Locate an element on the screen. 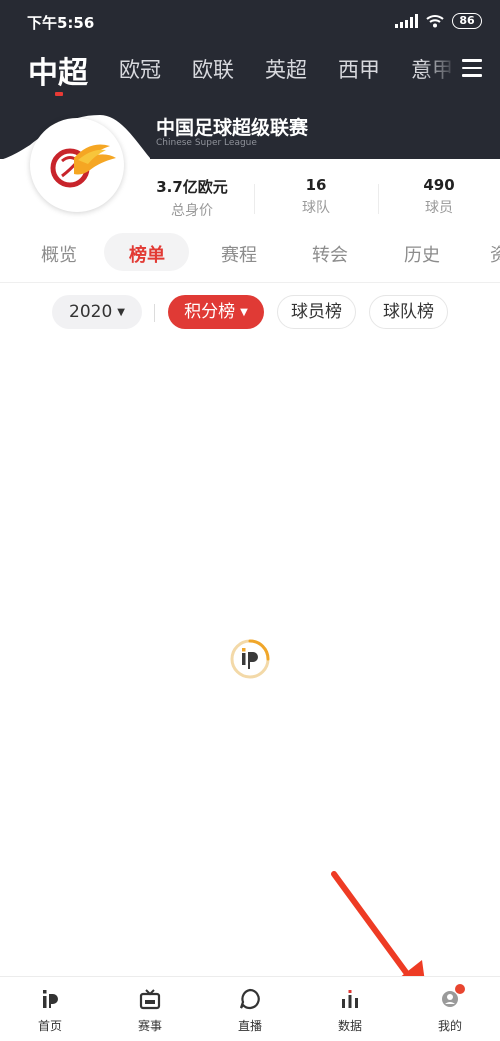 This screenshot has width=500, height=1041. nav-label: 赛事 is located at coordinates (149, 1026).